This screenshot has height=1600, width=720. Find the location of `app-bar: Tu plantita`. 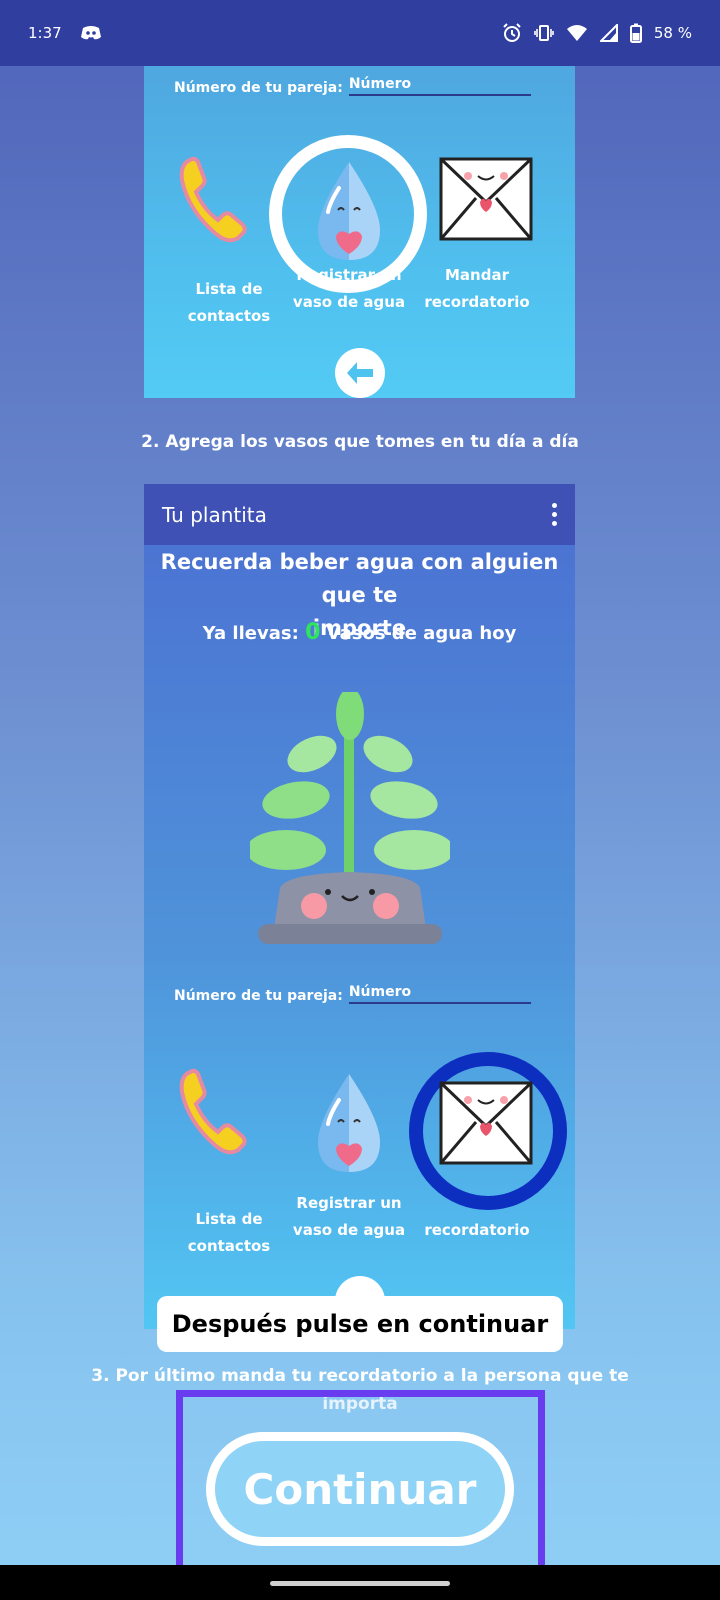

app-bar: Tu plantita is located at coordinates (359, 514).